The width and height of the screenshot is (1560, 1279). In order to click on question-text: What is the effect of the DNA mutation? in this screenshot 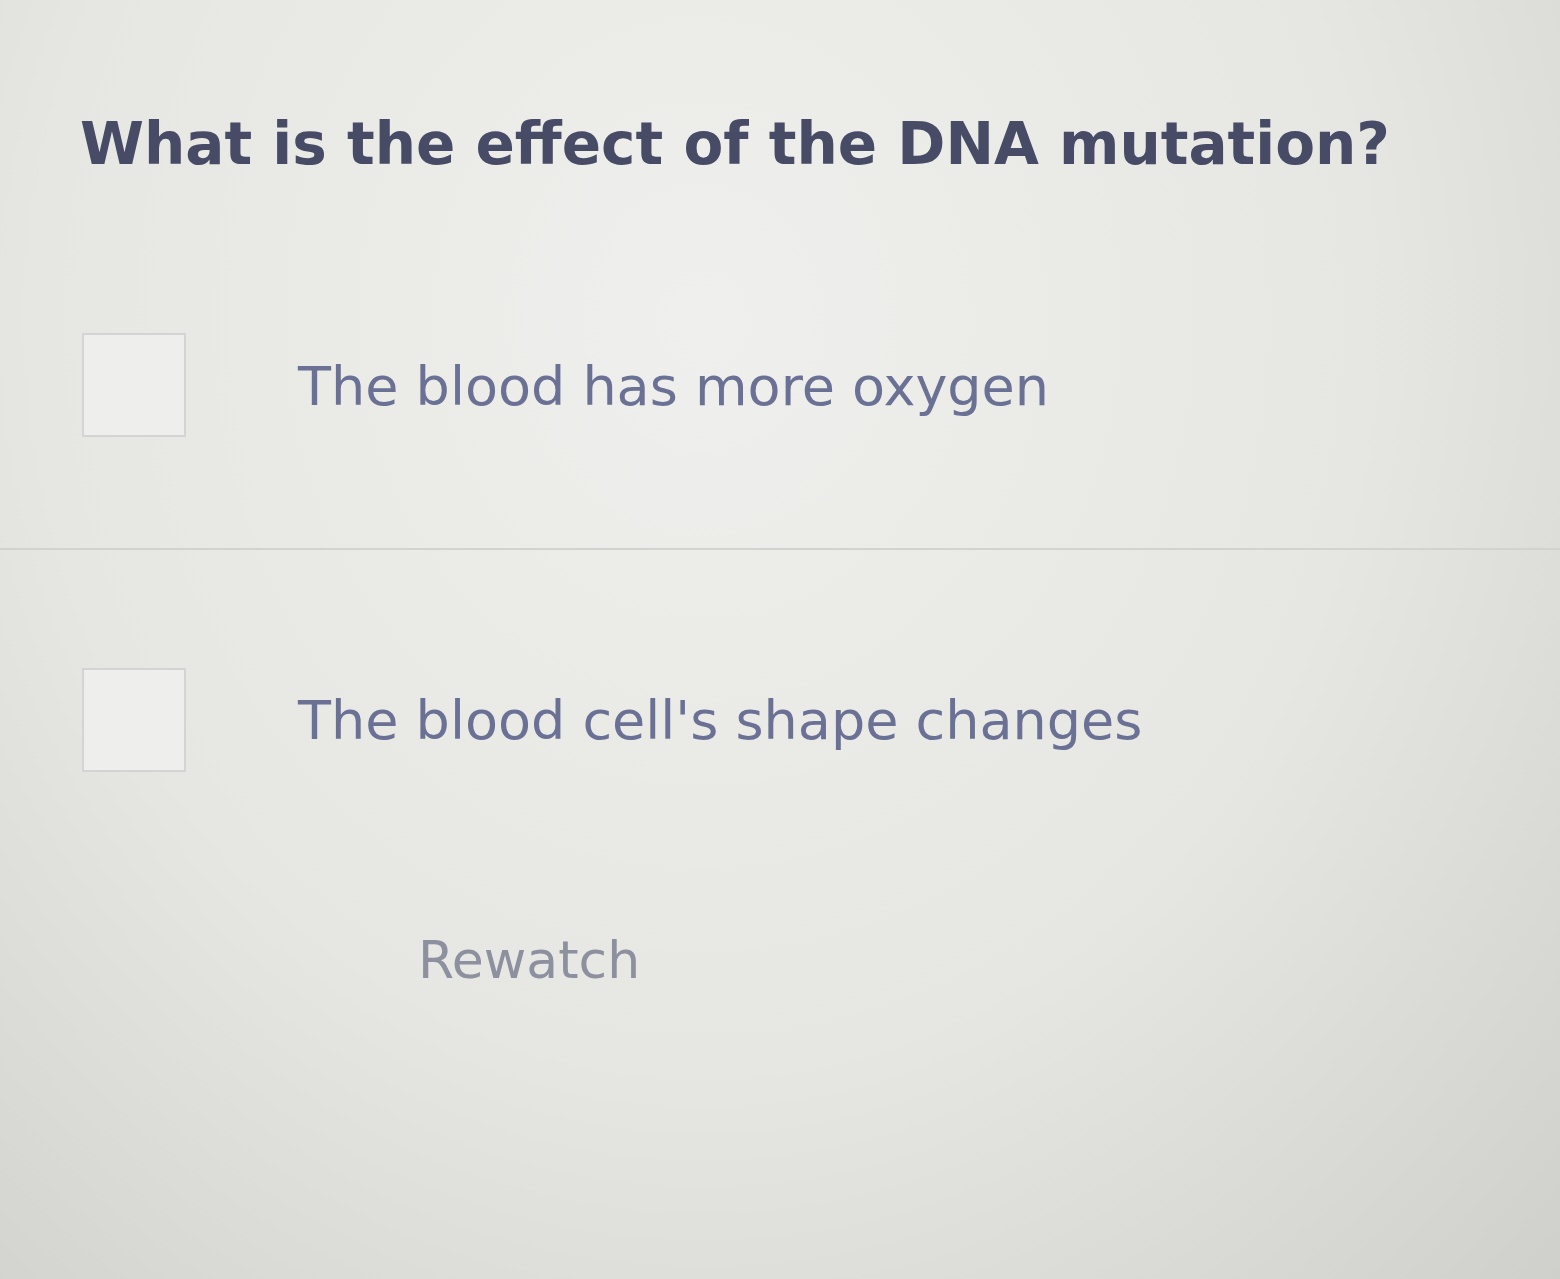, I will do `click(735, 144)`.